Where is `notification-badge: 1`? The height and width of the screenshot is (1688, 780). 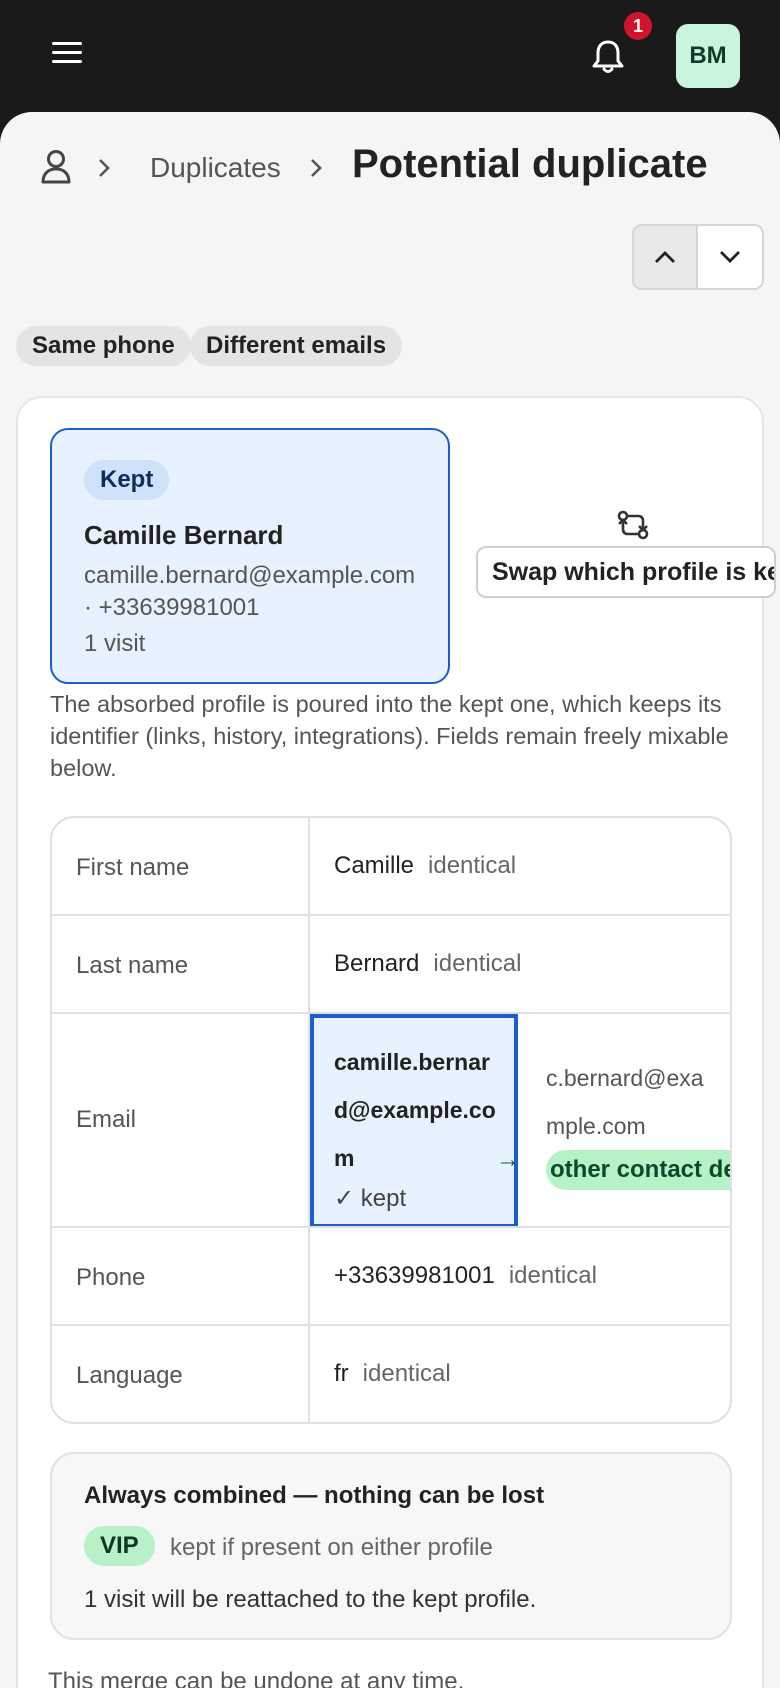
notification-badge: 1 is located at coordinates (638, 26).